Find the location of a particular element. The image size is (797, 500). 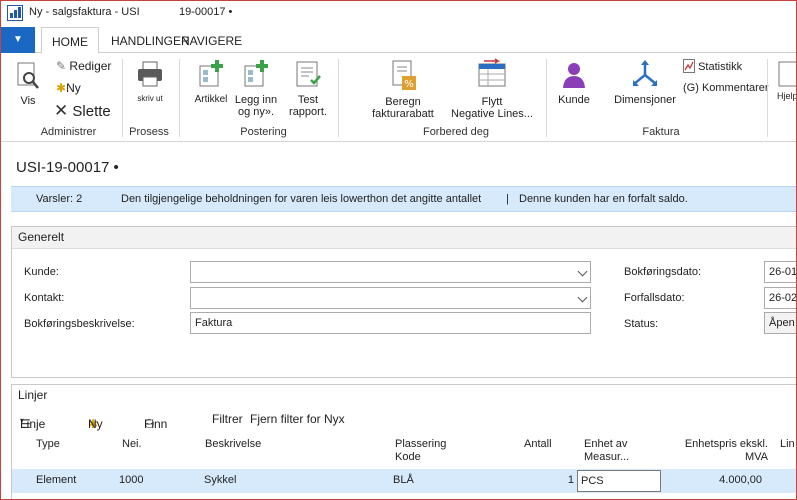

tab-navigate: NAVIGERE is located at coordinates (211, 40).